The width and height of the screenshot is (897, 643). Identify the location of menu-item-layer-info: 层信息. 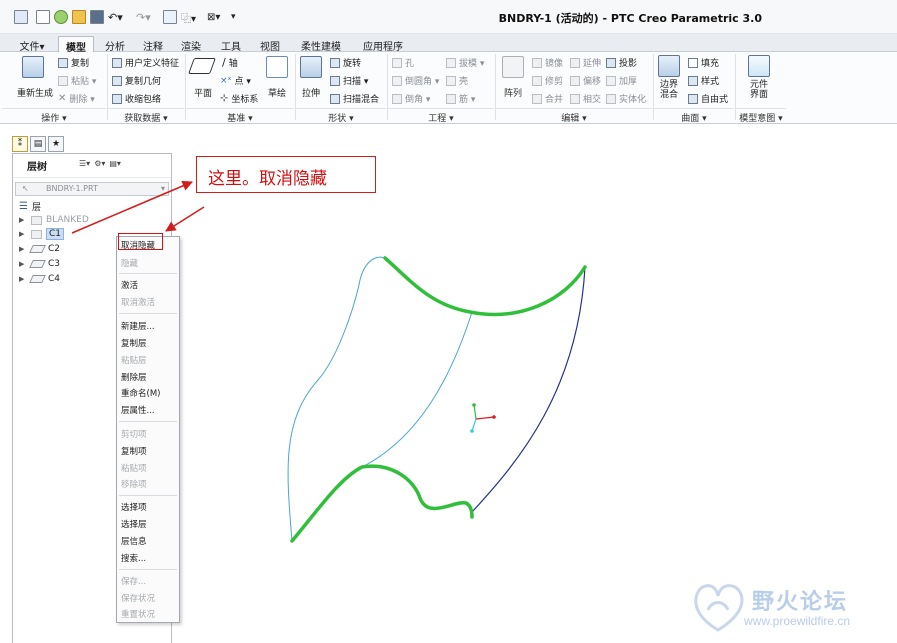
(134, 541).